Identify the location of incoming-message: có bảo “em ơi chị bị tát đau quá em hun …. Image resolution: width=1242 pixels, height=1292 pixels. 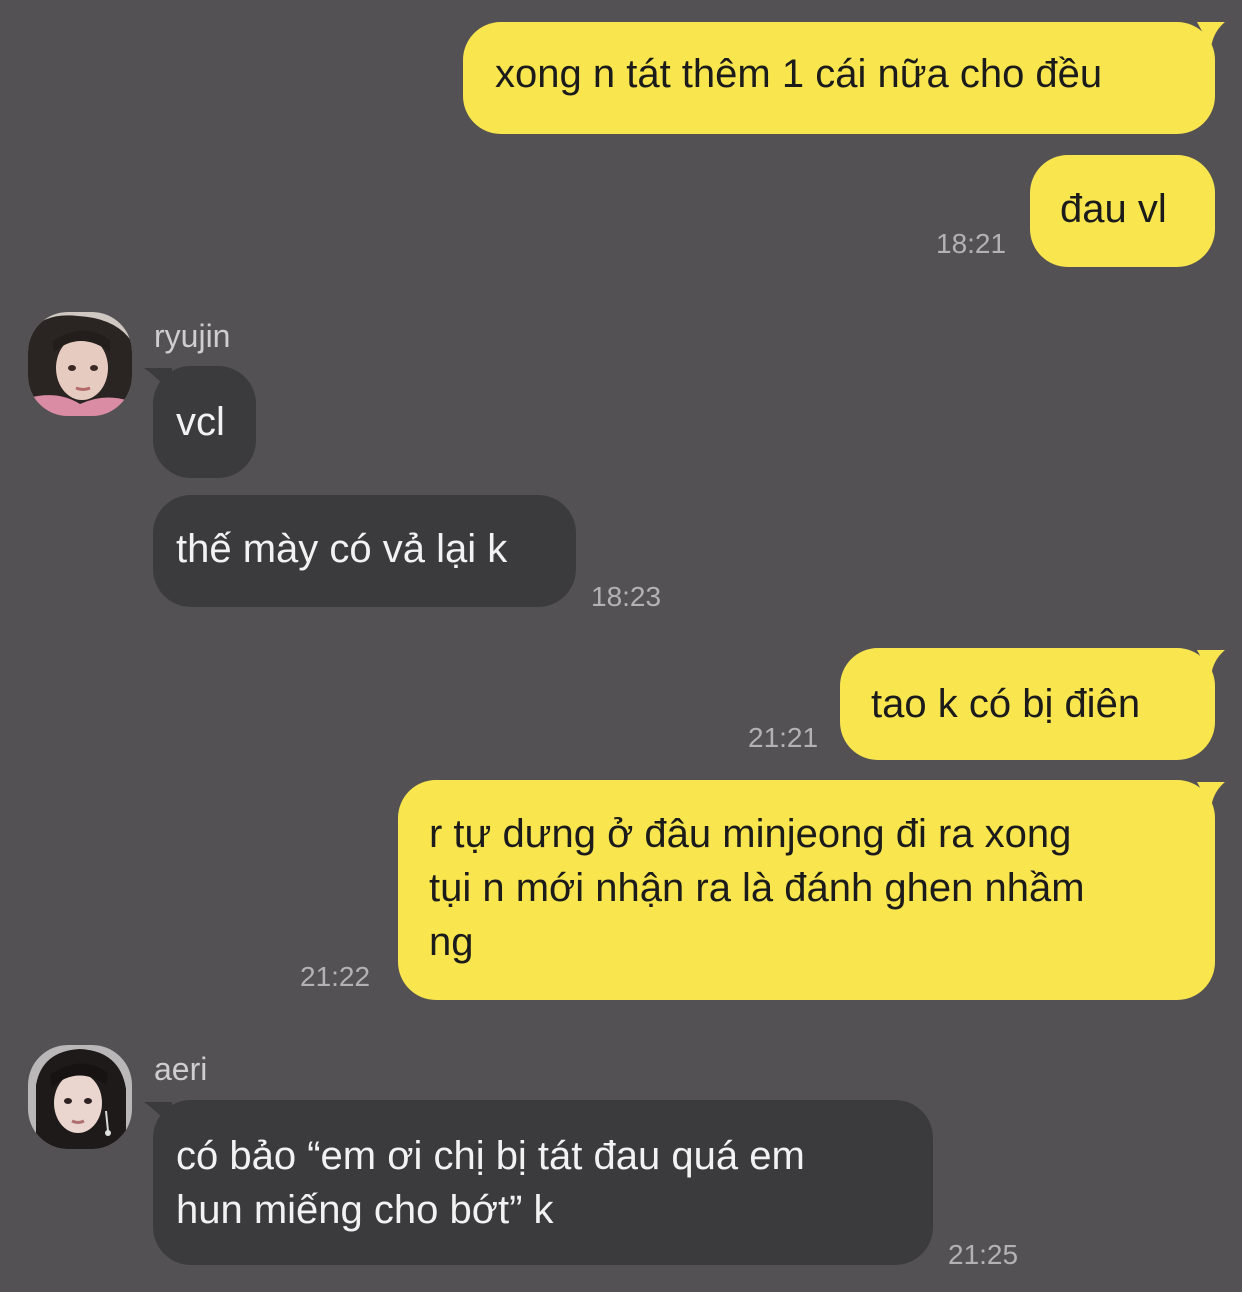
(543, 1182).